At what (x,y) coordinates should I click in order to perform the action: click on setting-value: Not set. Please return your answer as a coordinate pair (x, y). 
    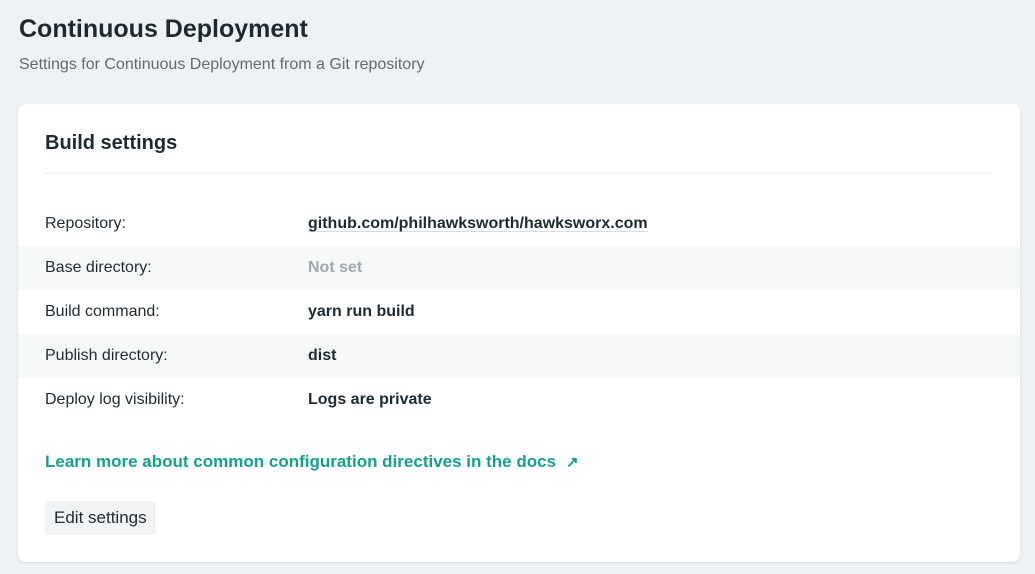
    Looking at the image, I should click on (335, 267).